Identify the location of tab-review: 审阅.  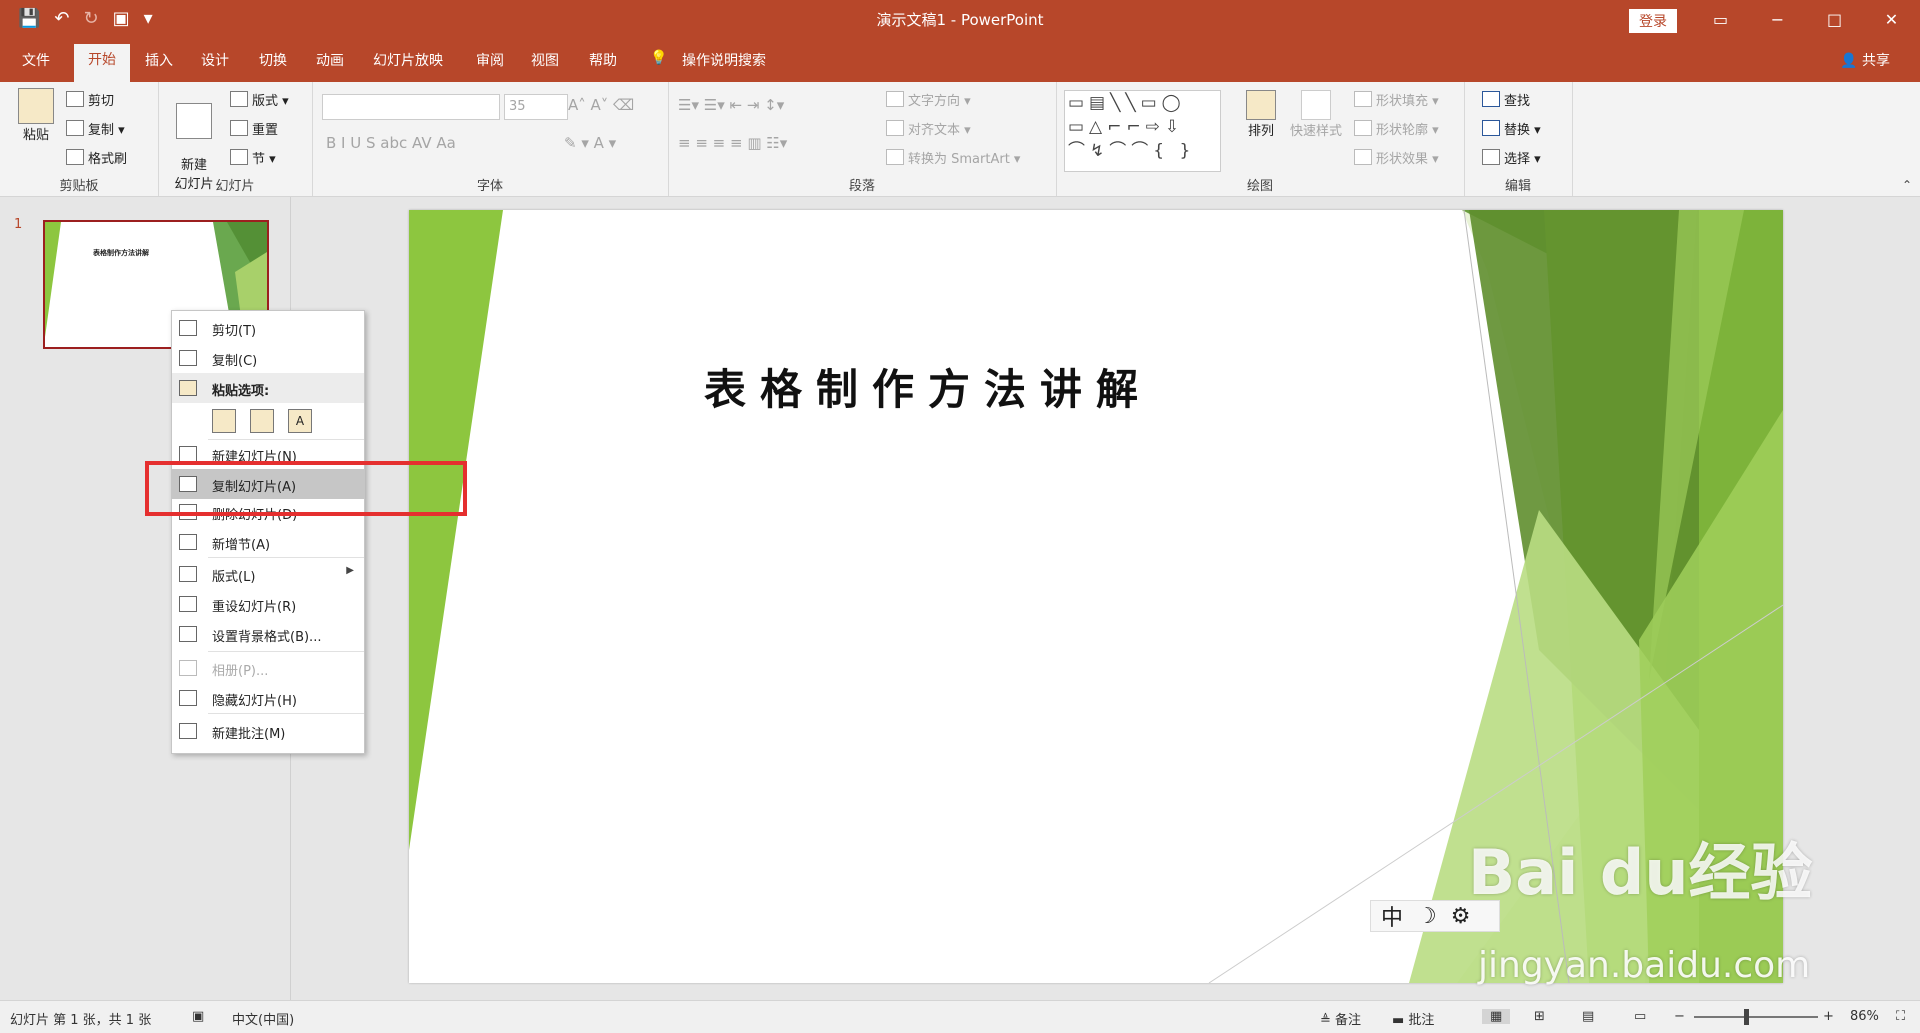
(490, 60).